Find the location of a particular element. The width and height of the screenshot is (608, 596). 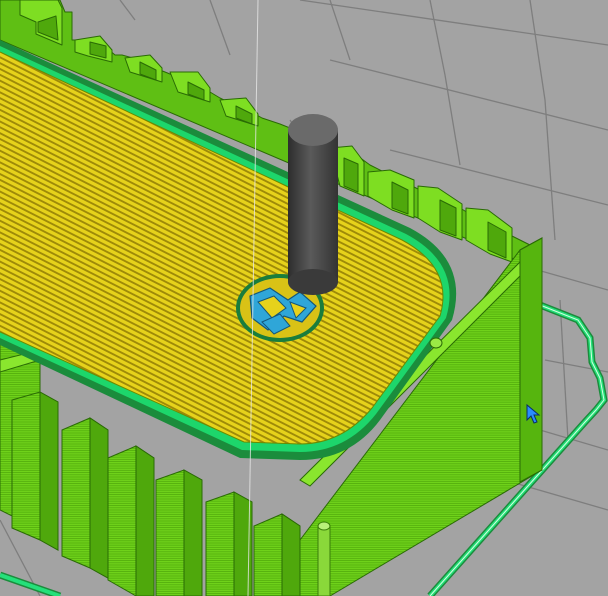

pillar-stub is located at coordinates (324, 558).